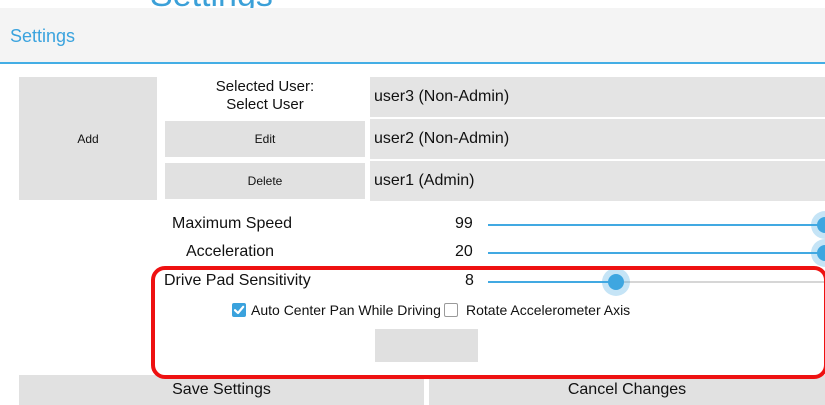 Image resolution: width=825 pixels, height=405 pixels. I want to click on max-speed-slider-fill, so click(656, 225).